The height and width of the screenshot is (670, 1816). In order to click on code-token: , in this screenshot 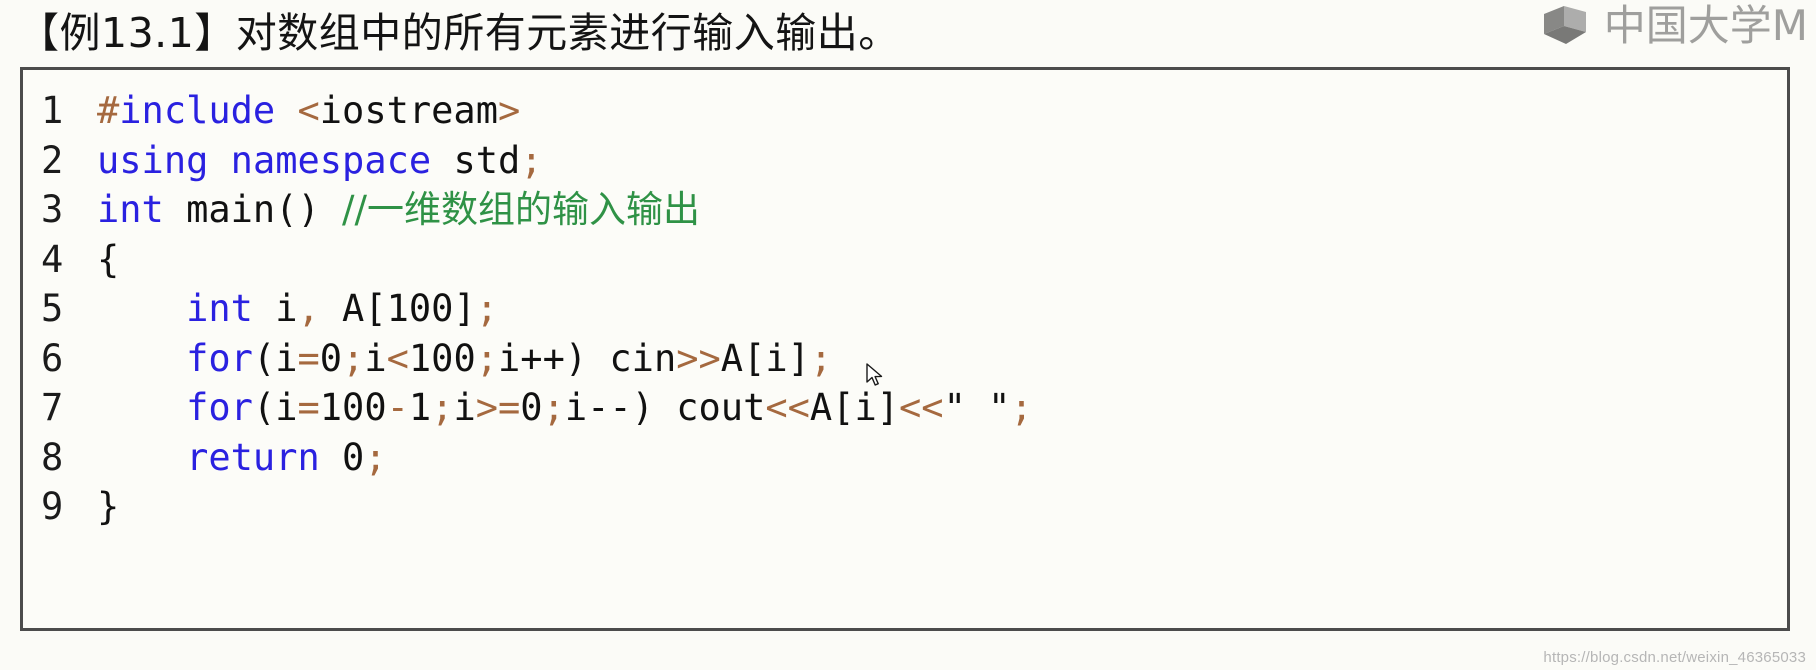, I will do `click(308, 308)`.